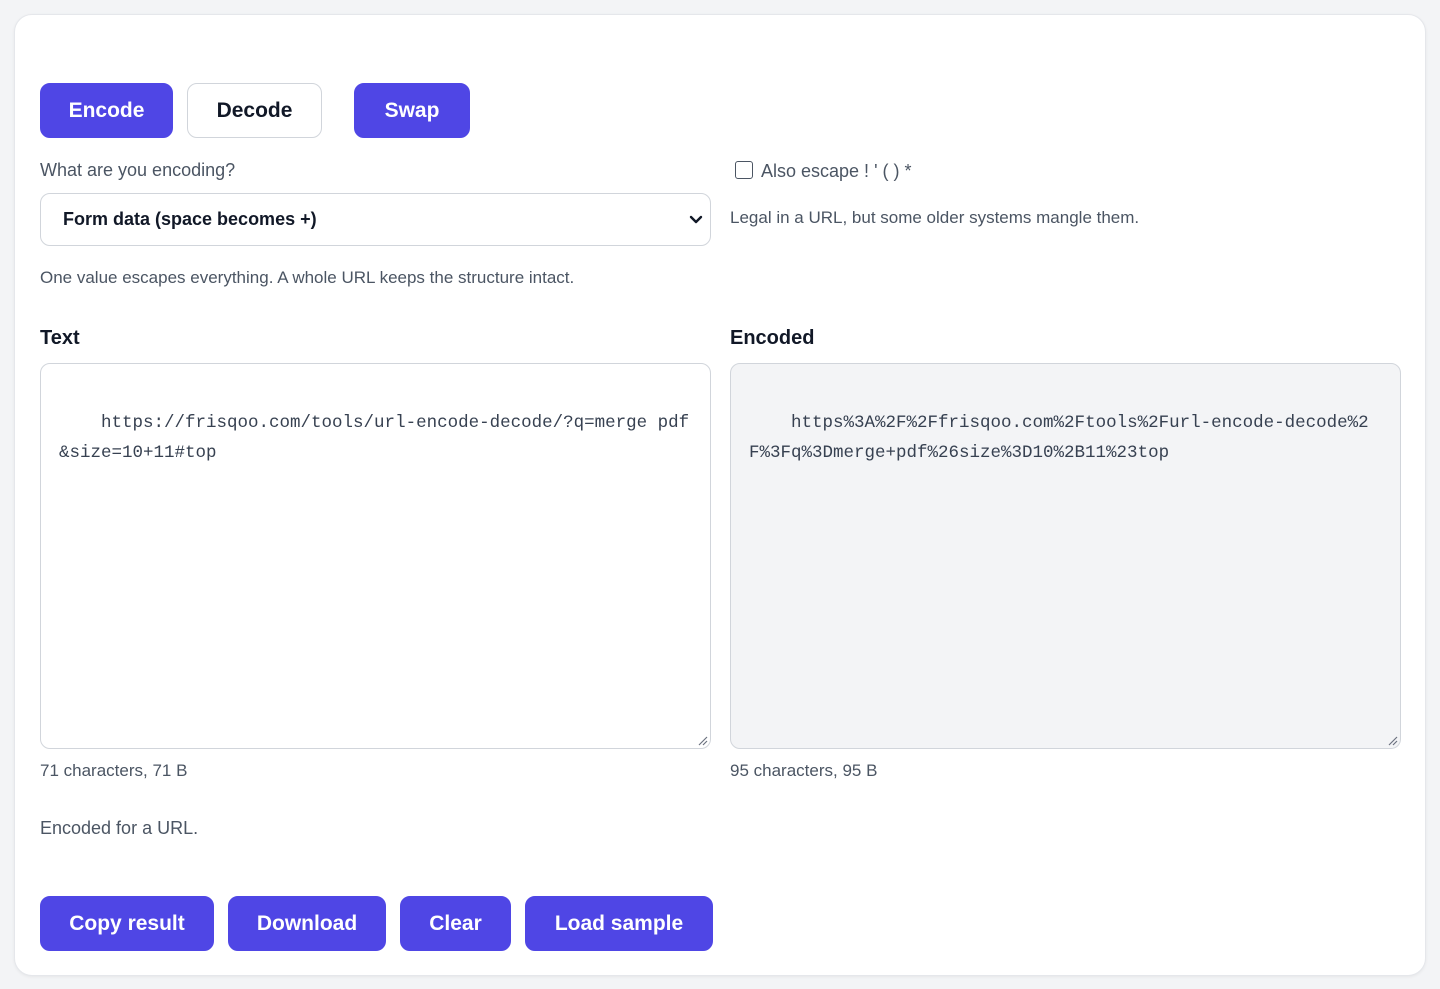 Image resolution: width=1440 pixels, height=989 pixels. Describe the element at coordinates (190, 219) in the screenshot. I see `encoding-type-value: Form data (space becomes +)` at that location.